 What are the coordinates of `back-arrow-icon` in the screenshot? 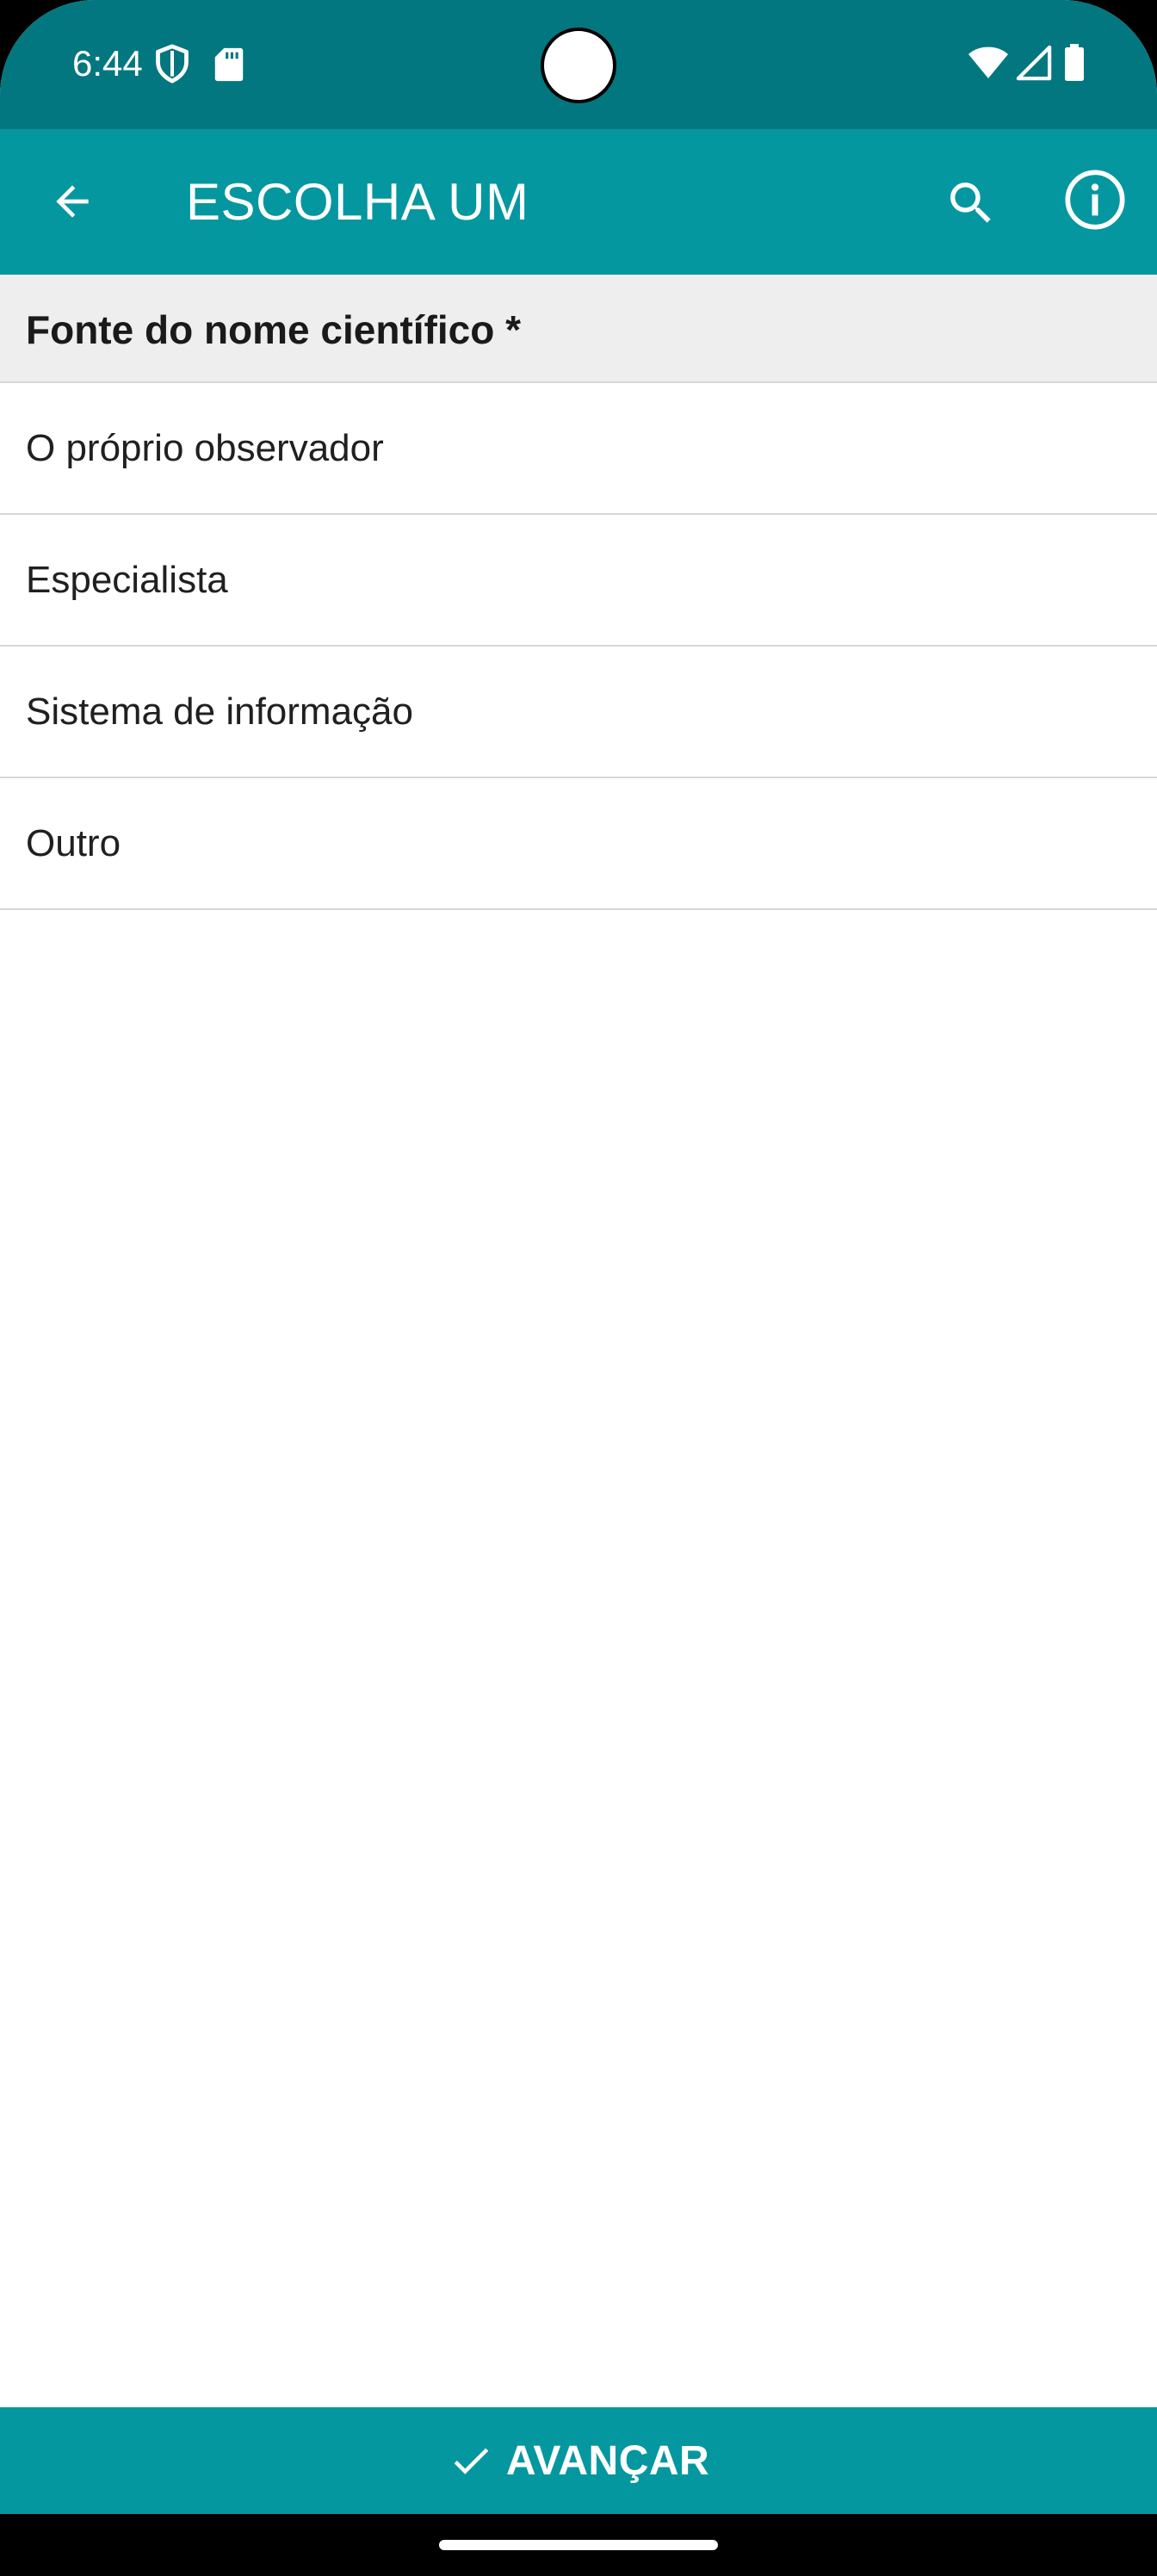 It's located at (72, 202).